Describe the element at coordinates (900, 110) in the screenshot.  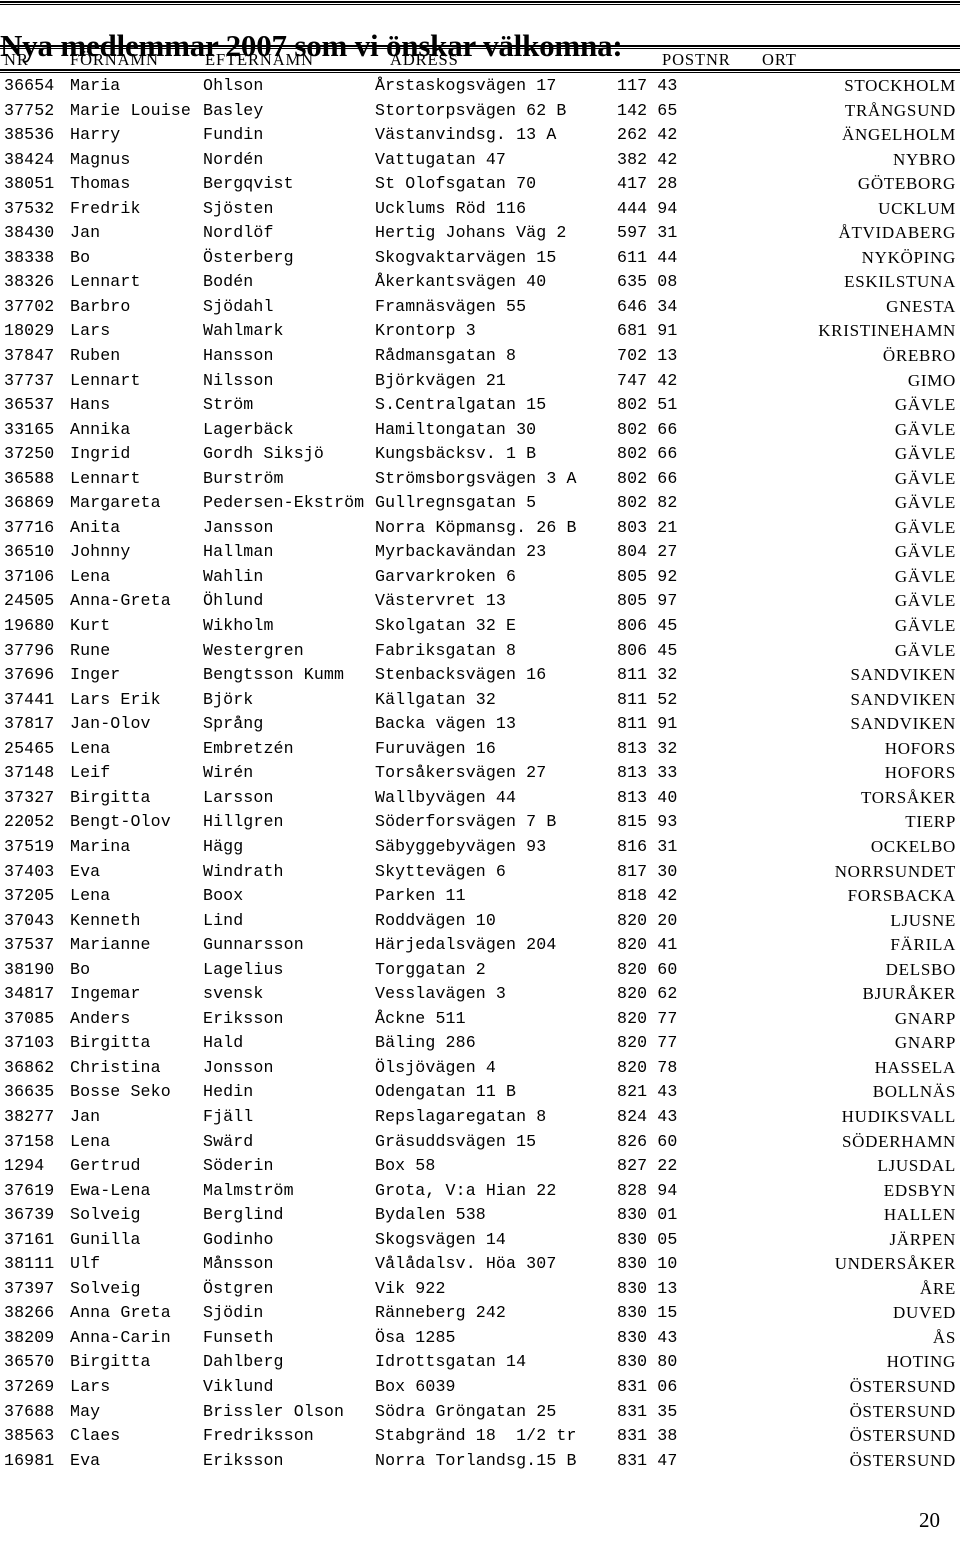
I see `cell-ort: TRÅNGSUND` at that location.